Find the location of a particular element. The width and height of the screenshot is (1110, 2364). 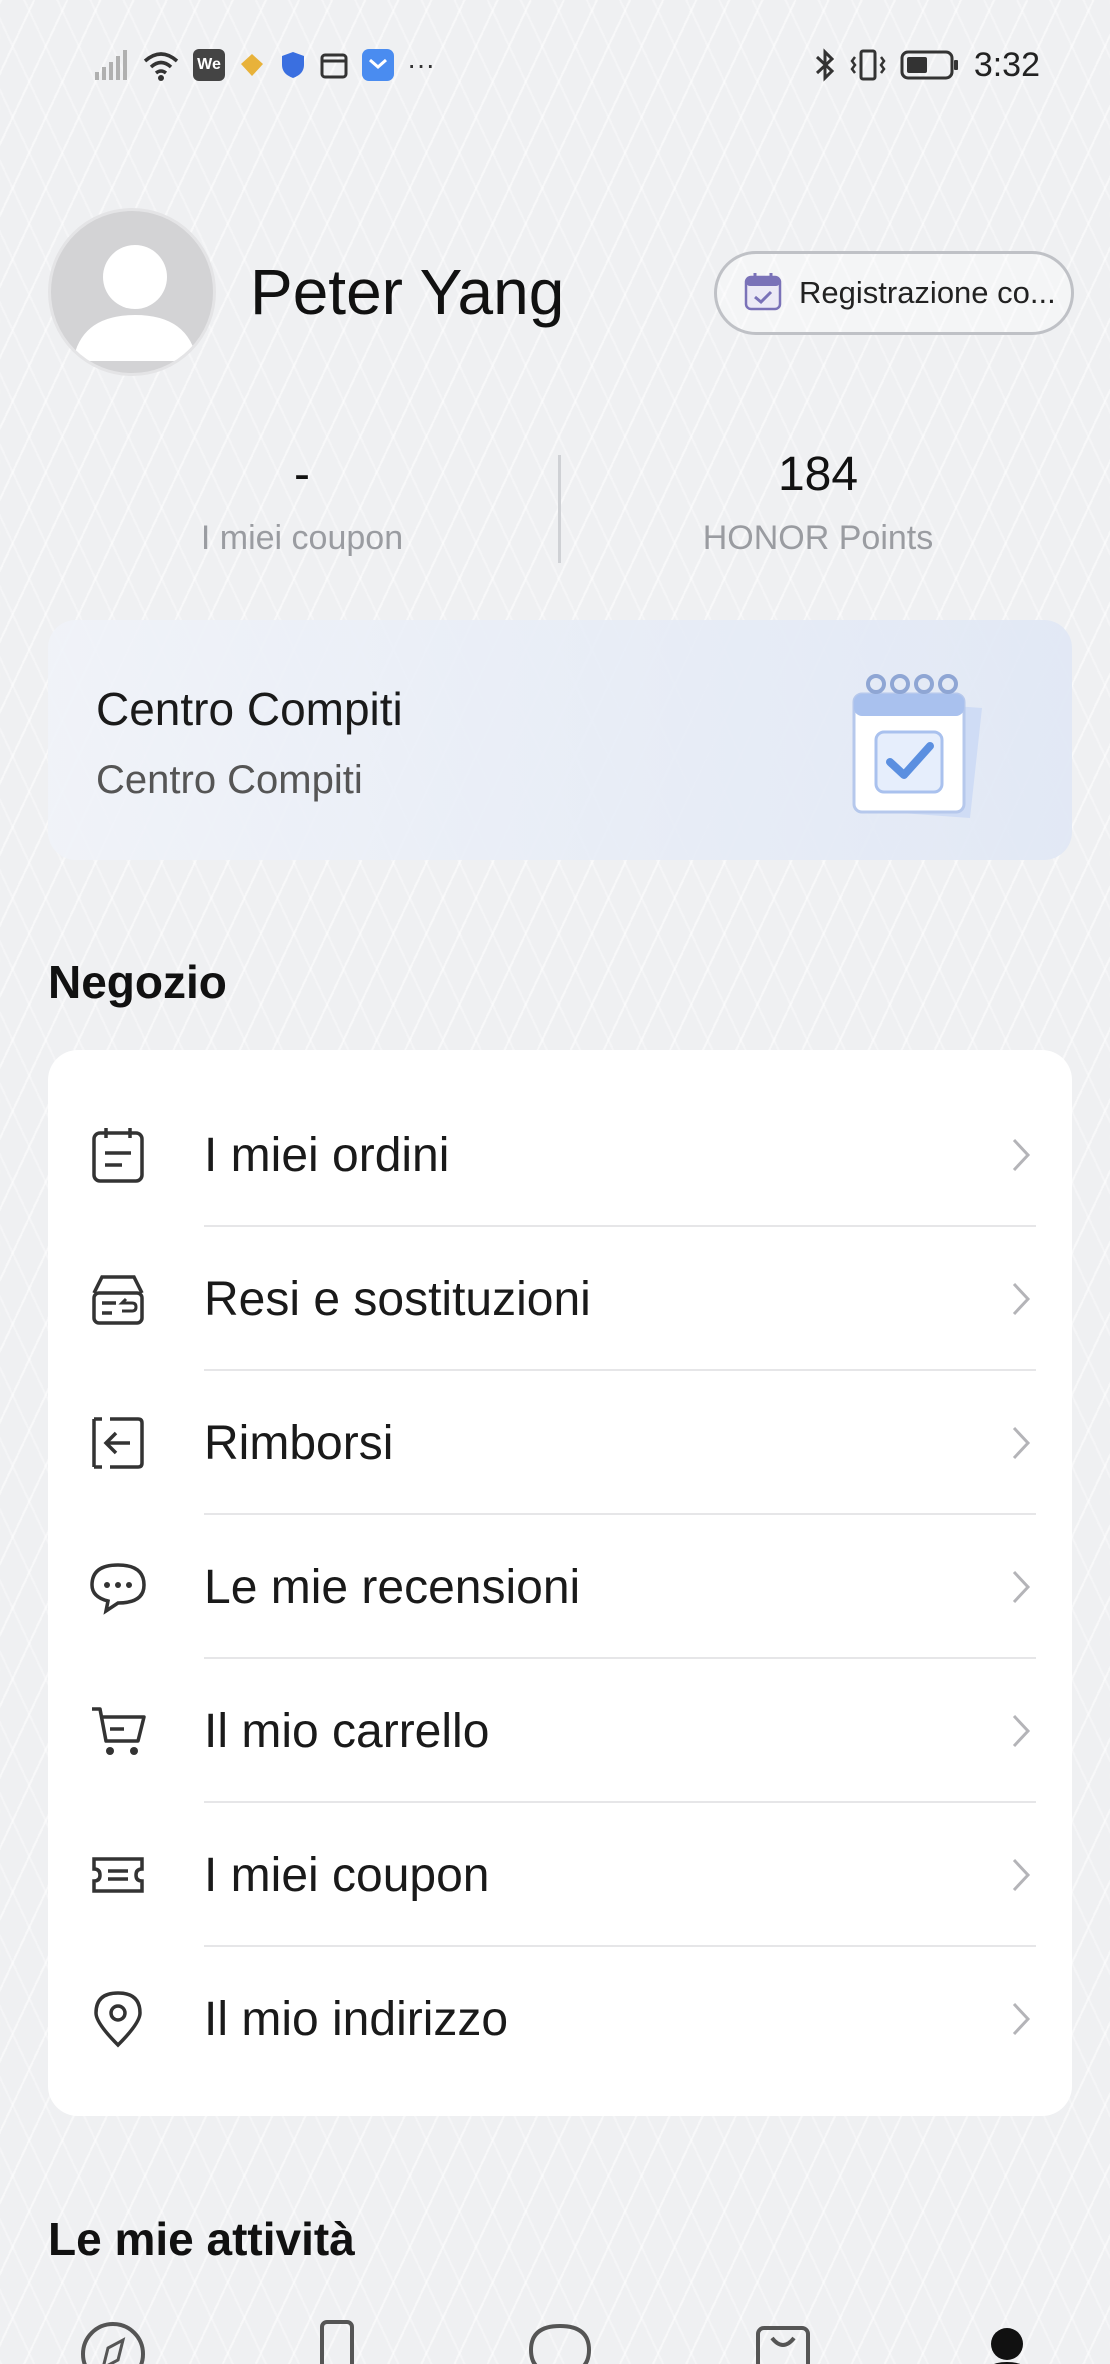

profile-icon is located at coordinates (1007, 2342).